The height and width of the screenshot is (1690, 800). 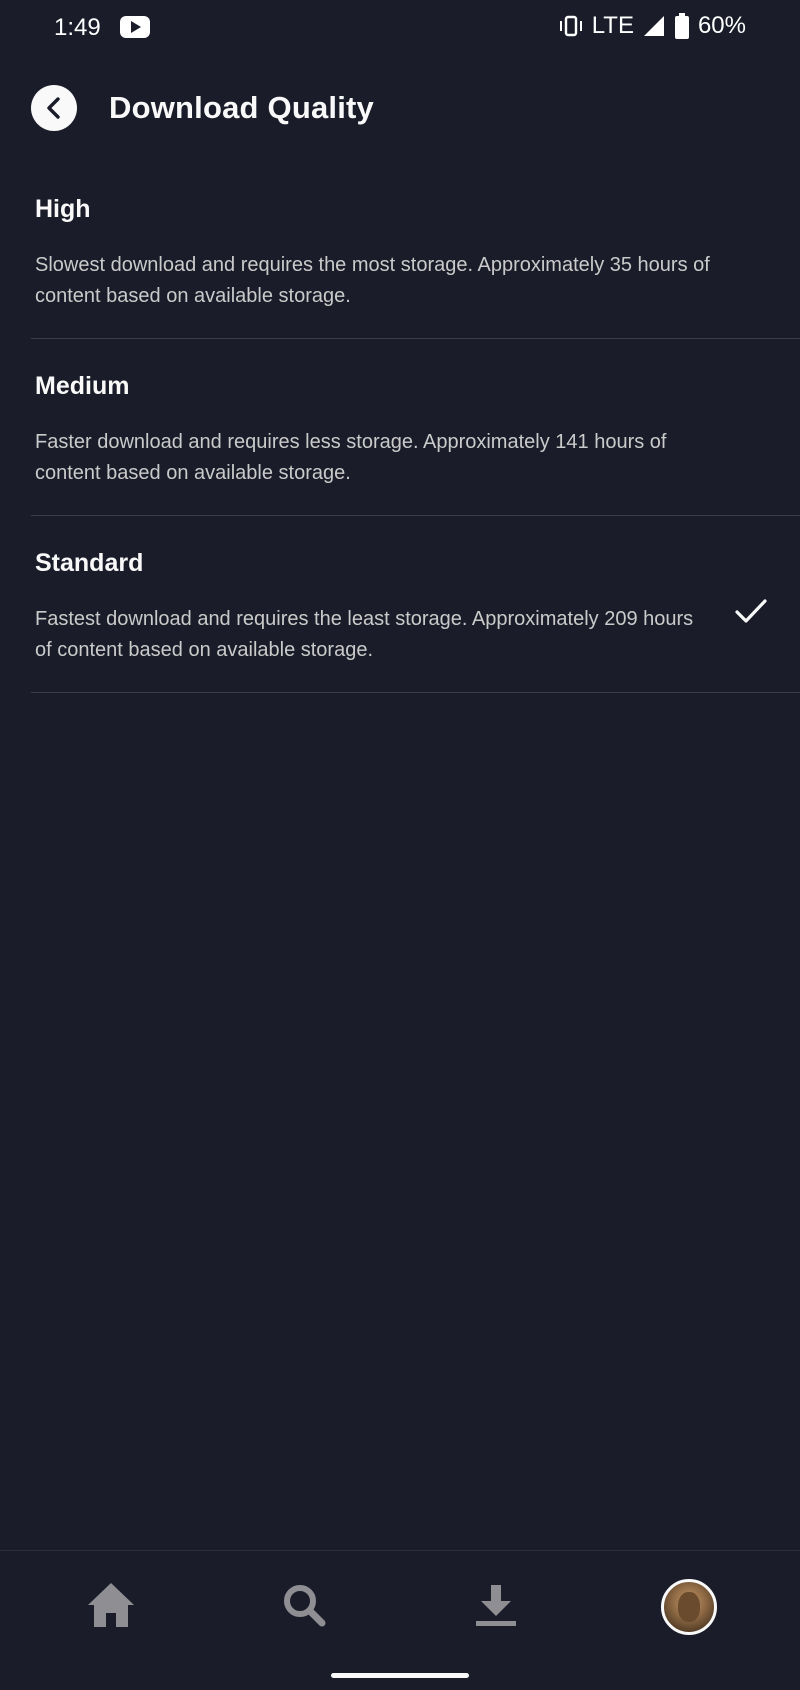 I want to click on nav-downloads, so click(x=496, y=1607).